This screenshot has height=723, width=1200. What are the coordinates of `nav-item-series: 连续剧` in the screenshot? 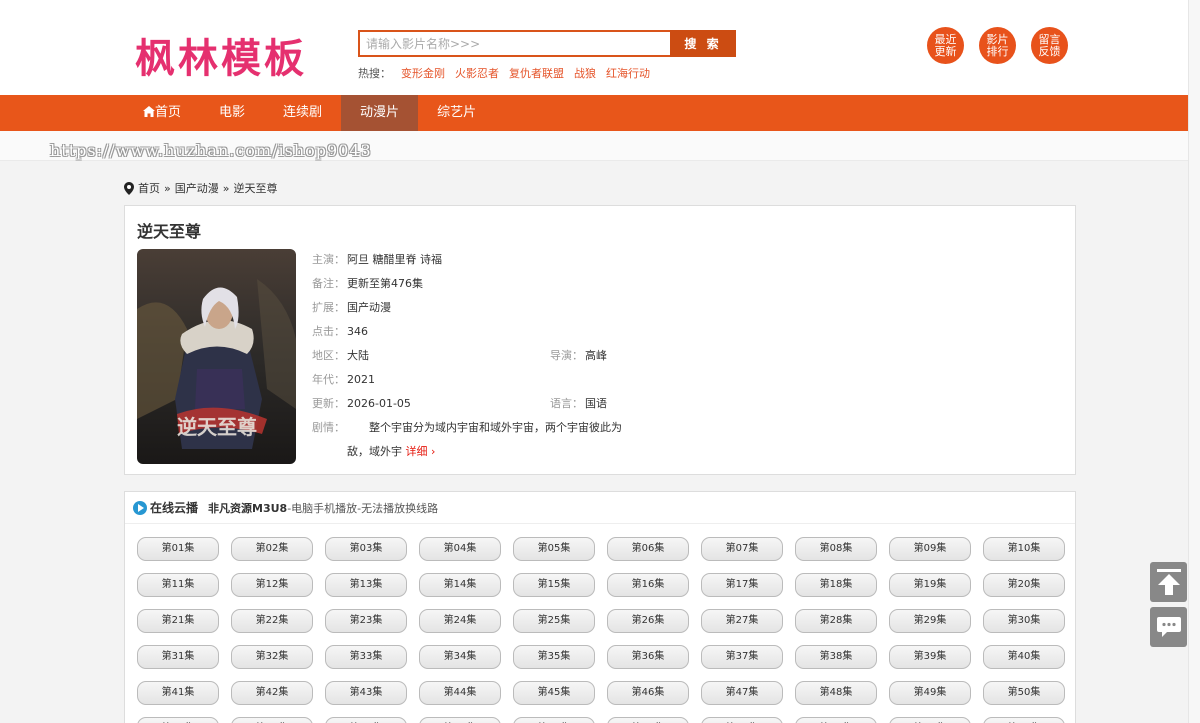 It's located at (302, 113).